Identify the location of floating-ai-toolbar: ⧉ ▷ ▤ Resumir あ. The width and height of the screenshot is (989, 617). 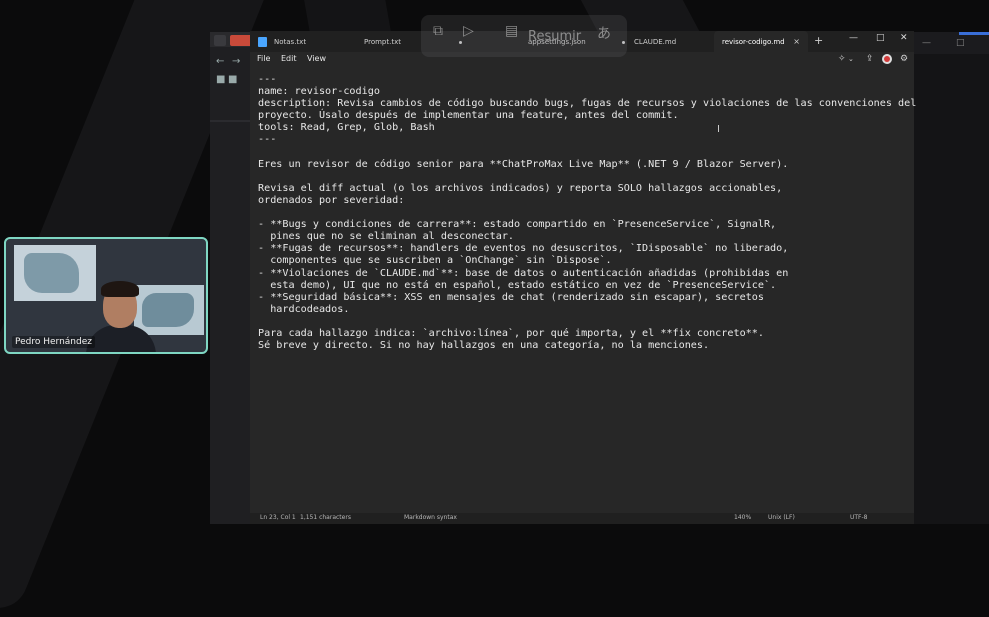
(524, 36).